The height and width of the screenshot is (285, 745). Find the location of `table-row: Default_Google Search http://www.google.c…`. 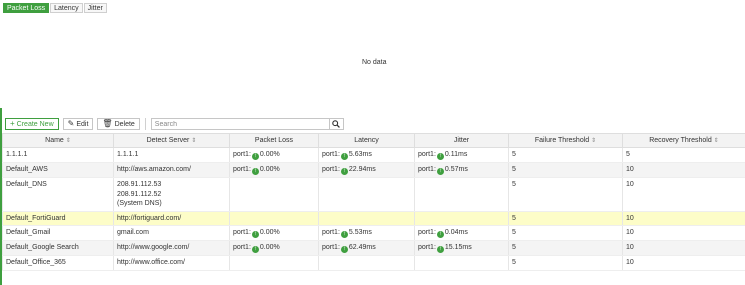

table-row: Default_Google Search http://www.google.c… is located at coordinates (373, 248).